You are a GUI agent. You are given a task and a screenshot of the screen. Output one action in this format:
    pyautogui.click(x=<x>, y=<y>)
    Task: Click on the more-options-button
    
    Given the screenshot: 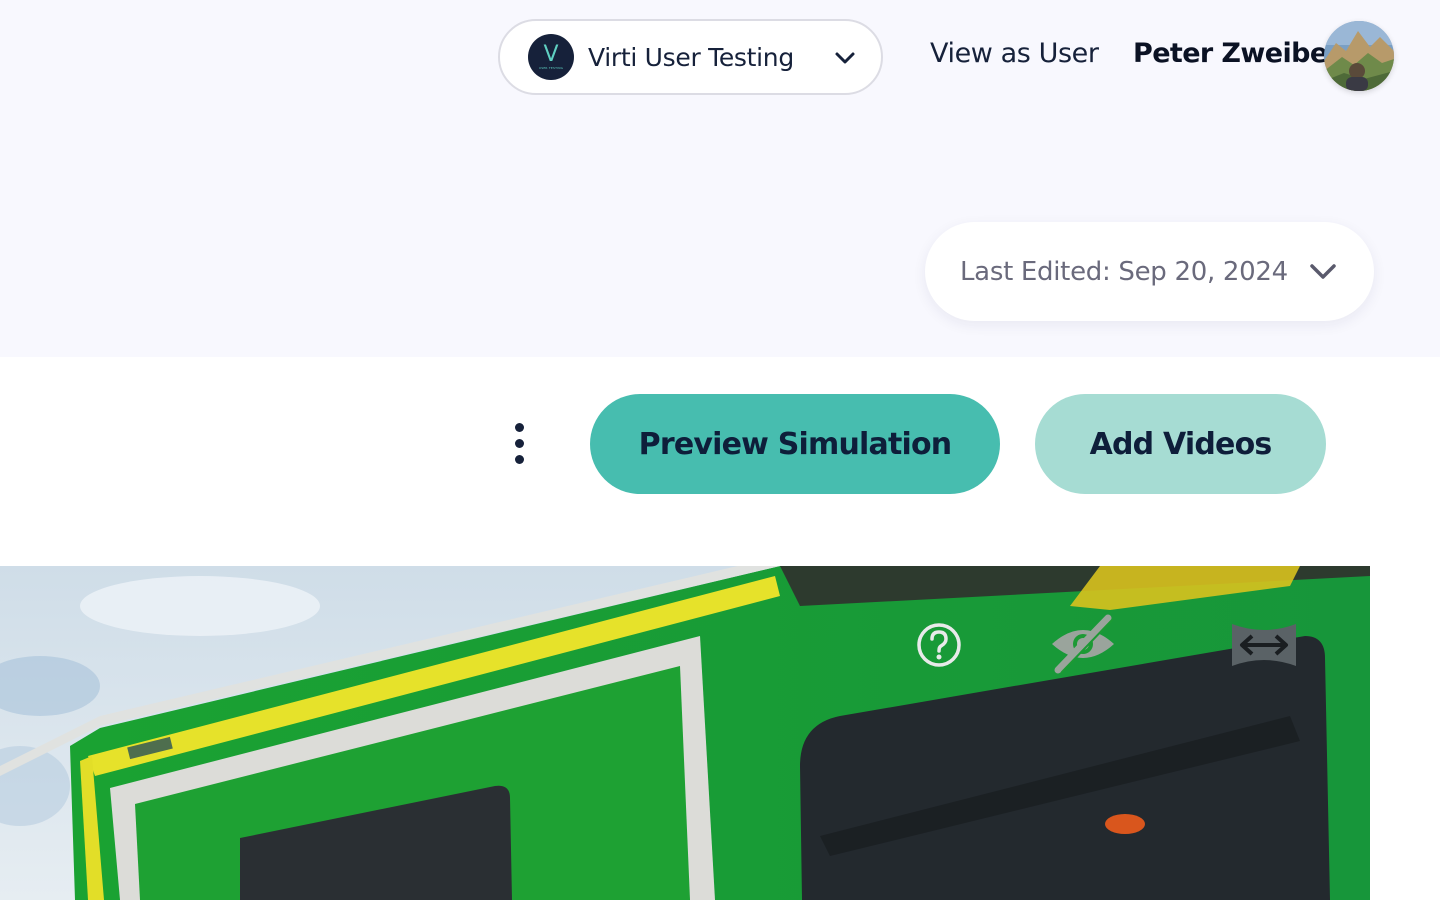 What is the action you would take?
    pyautogui.click(x=519, y=443)
    